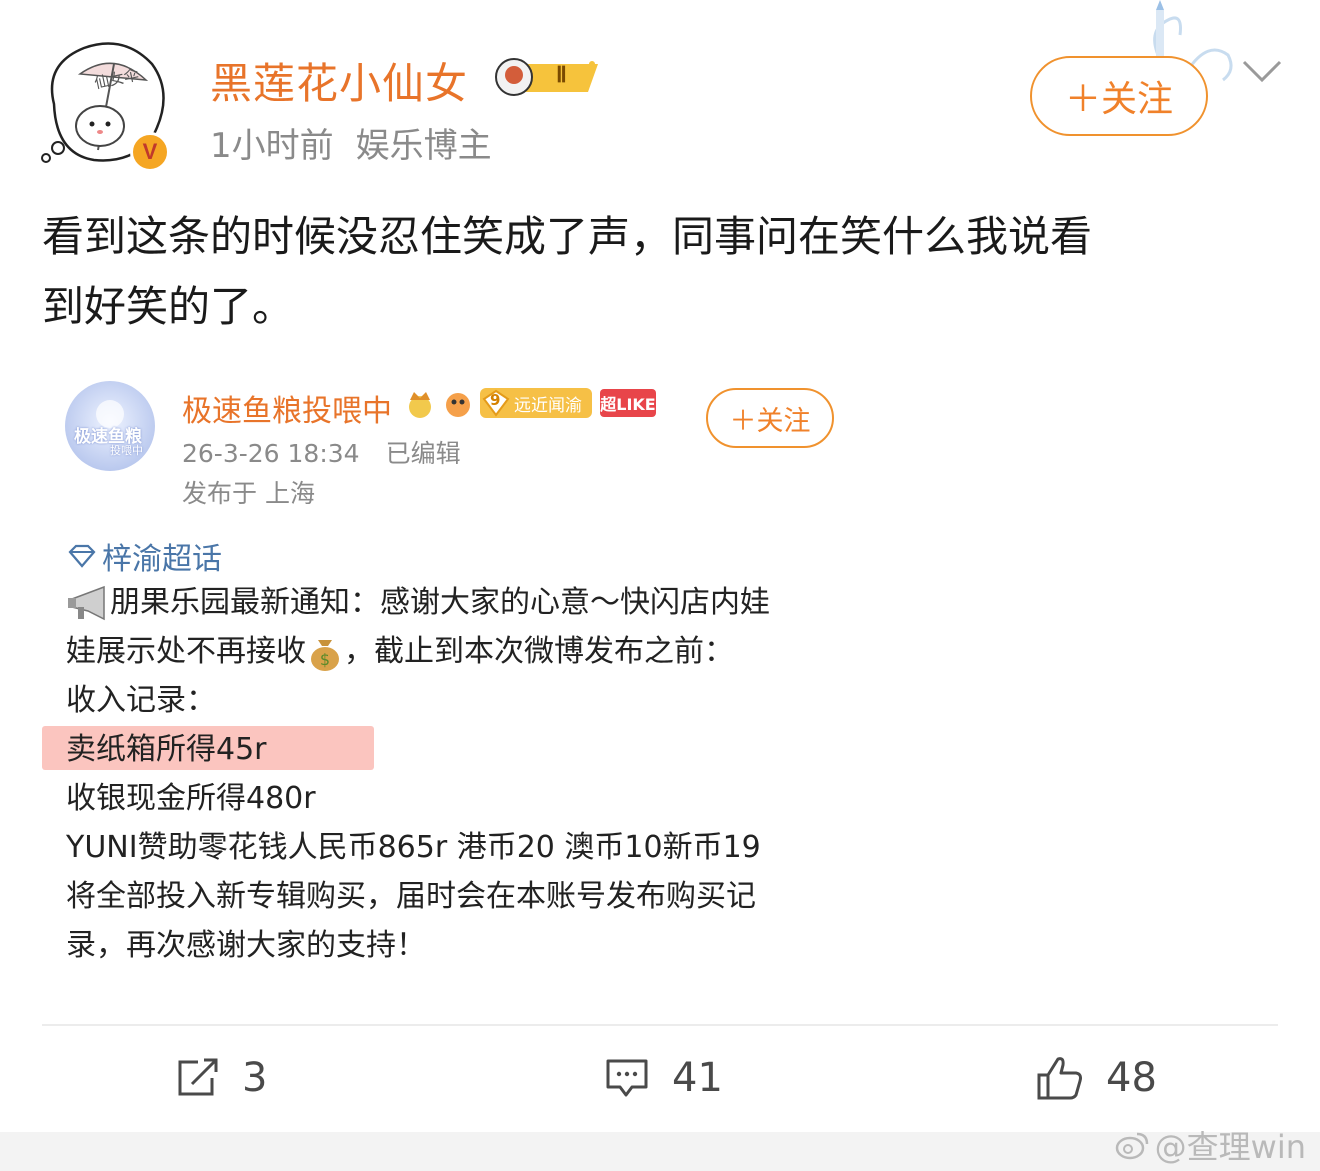 This screenshot has height=1171, width=1320. Describe the element at coordinates (351, 142) in the screenshot. I see `post-meta: 1小时前 娱乐博主` at that location.